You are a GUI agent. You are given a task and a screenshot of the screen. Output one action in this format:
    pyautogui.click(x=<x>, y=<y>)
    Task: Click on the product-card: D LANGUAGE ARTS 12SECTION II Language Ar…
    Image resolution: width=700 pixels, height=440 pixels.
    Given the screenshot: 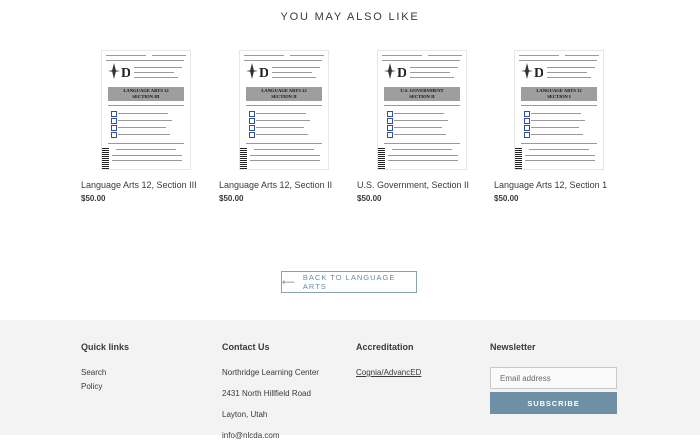 What is the action you would take?
    pyautogui.click(x=280, y=126)
    